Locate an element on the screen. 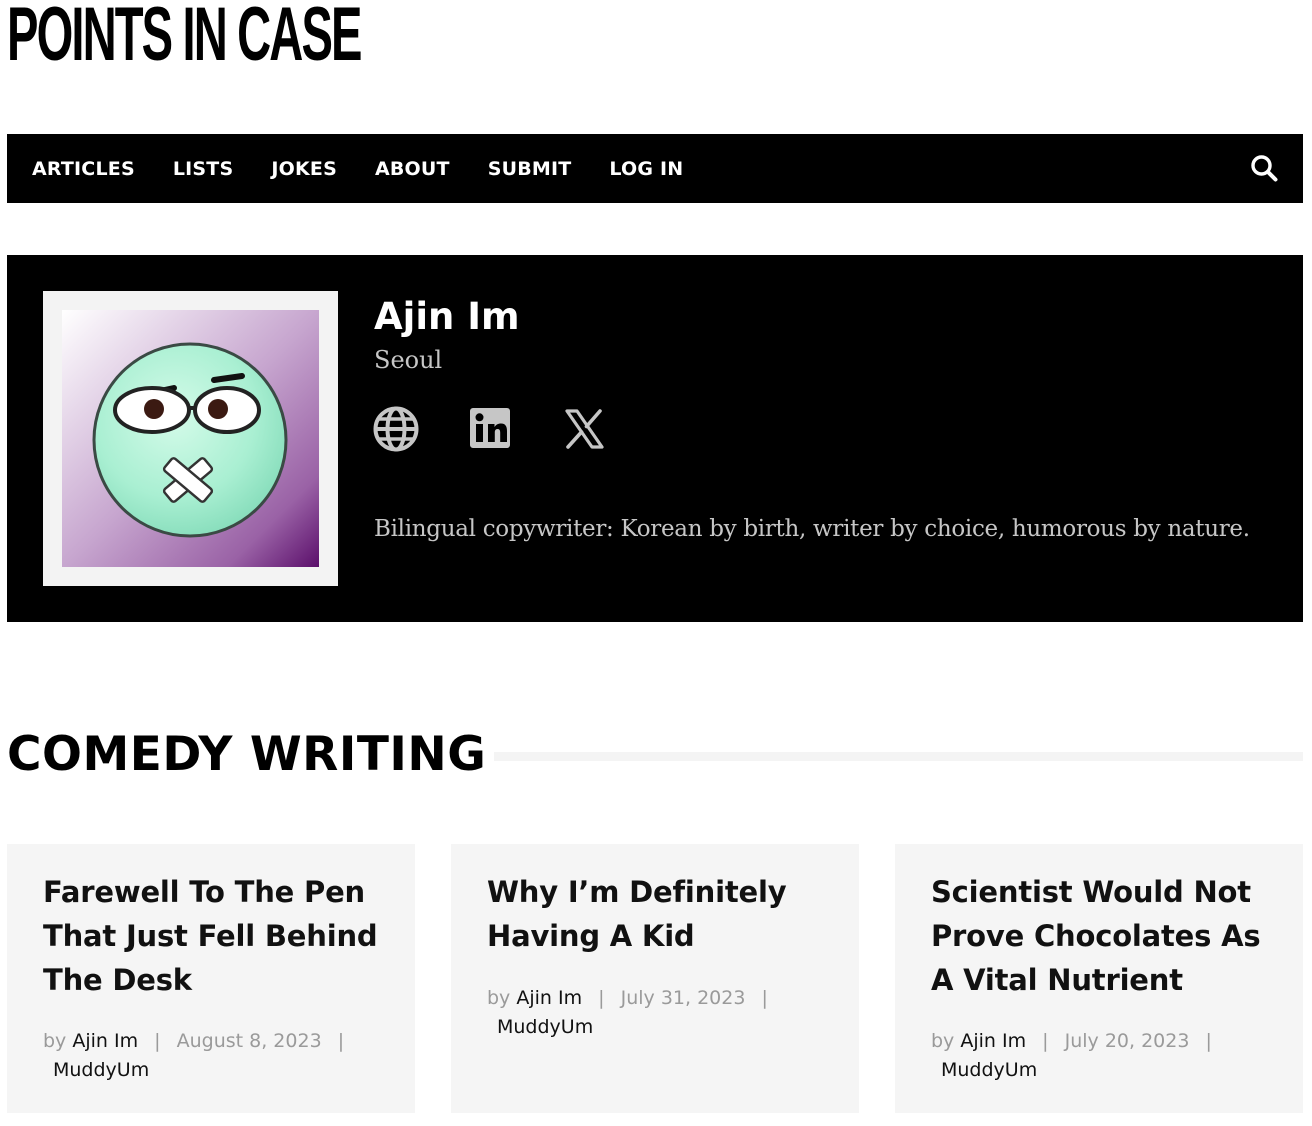  article-meta: by Ajin Im | July 31, 2023 | MuddyUm is located at coordinates (662, 1013).